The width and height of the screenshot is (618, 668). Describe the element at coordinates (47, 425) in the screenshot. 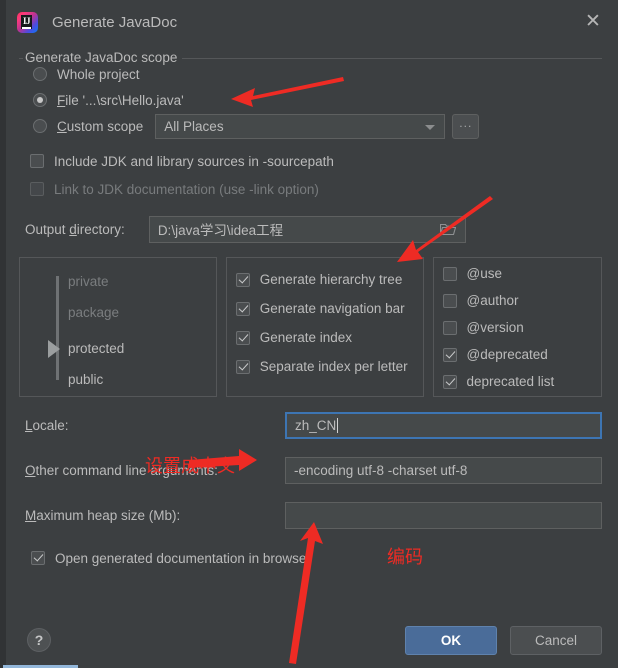

I see `locale-label: Locale:` at that location.